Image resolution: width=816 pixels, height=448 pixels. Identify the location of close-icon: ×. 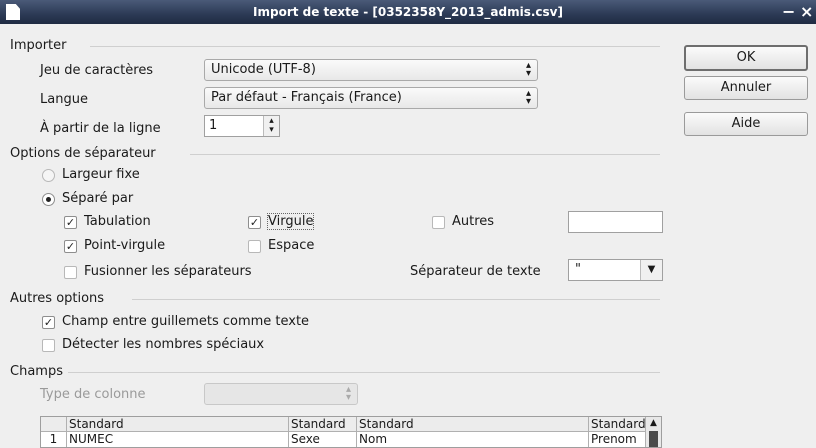
(806, 11).